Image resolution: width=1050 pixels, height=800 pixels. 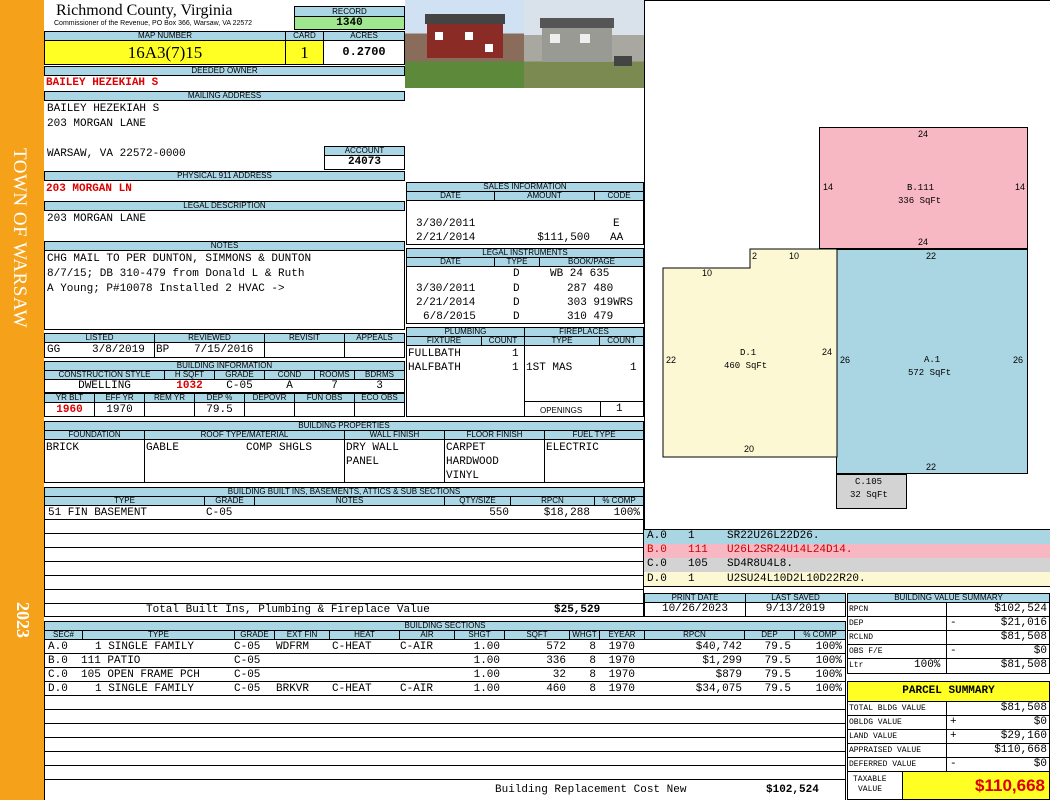 What do you see at coordinates (1023, 708) in the screenshot?
I see `total-bldg-value: $81,508` at bounding box center [1023, 708].